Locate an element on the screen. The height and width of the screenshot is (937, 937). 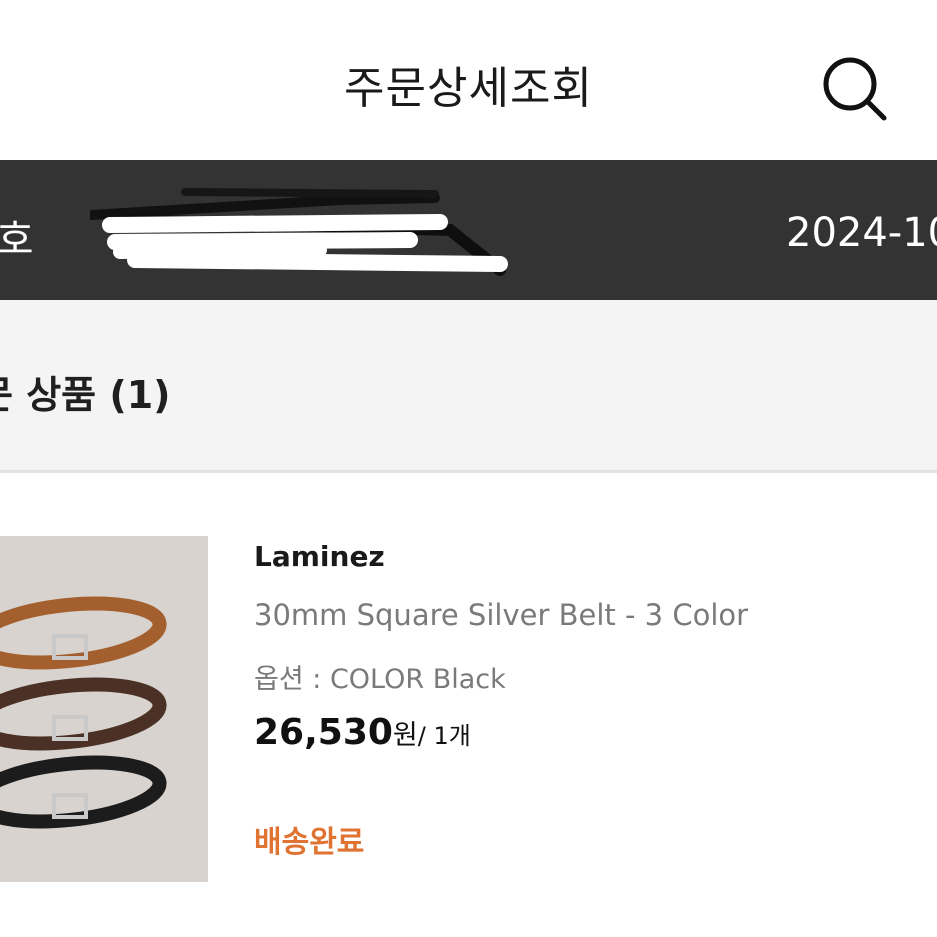
product-option: 옵션 : COLOR Black is located at coordinates (380, 679).